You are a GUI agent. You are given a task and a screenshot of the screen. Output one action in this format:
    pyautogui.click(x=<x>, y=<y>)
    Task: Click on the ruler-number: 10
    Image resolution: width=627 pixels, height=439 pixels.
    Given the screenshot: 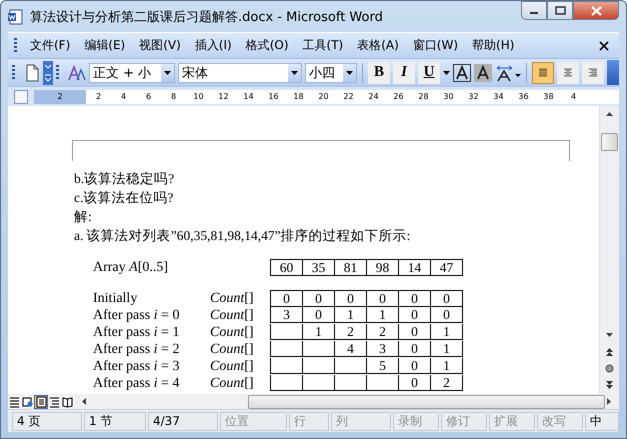 What is the action you would take?
    pyautogui.click(x=198, y=96)
    